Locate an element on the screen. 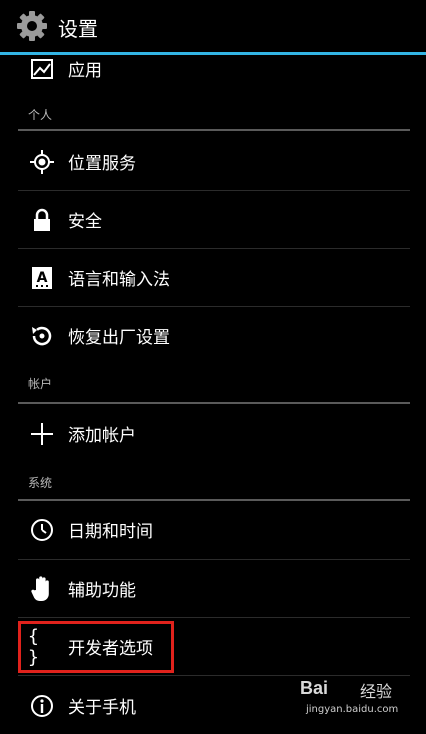  settings-gear-icon is located at coordinates (32, 26).